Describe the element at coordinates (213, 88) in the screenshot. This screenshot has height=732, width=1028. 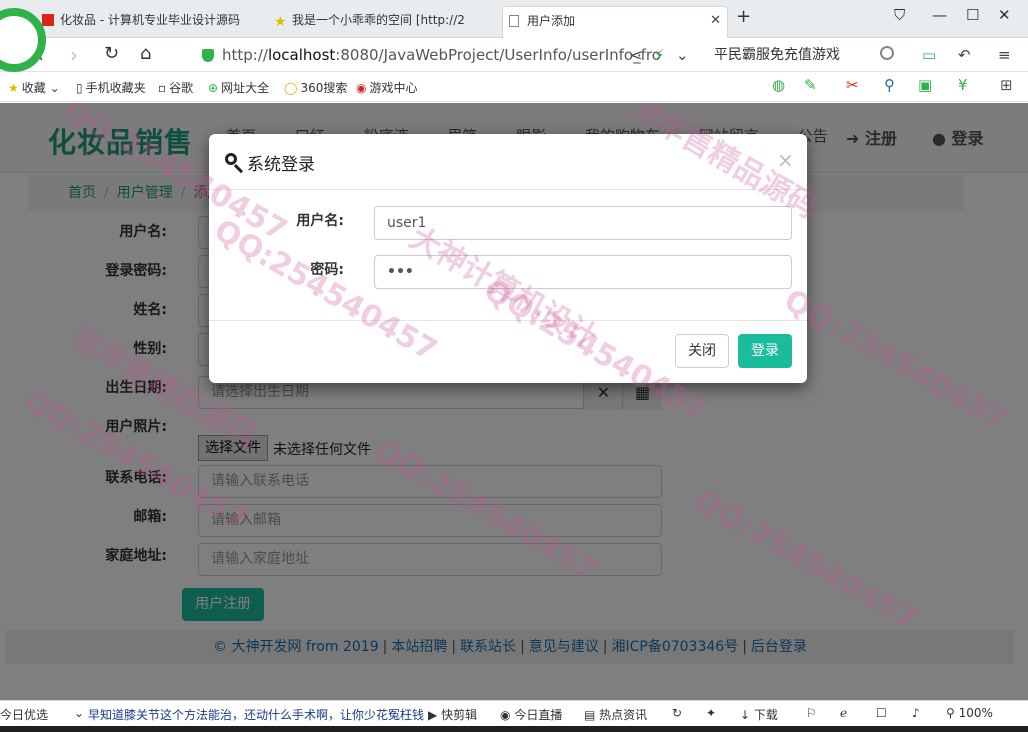
I see `plus-circle-icon: ⊕` at that location.